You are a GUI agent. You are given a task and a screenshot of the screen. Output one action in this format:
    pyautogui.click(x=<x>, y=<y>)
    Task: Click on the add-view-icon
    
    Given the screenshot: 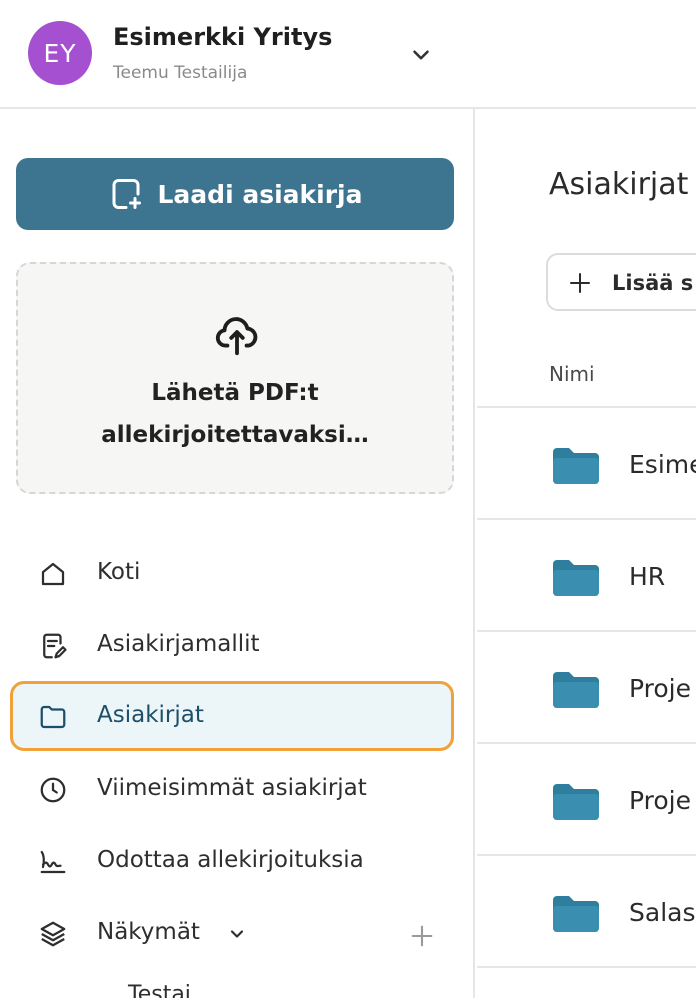 What is the action you would take?
    pyautogui.click(x=422, y=936)
    